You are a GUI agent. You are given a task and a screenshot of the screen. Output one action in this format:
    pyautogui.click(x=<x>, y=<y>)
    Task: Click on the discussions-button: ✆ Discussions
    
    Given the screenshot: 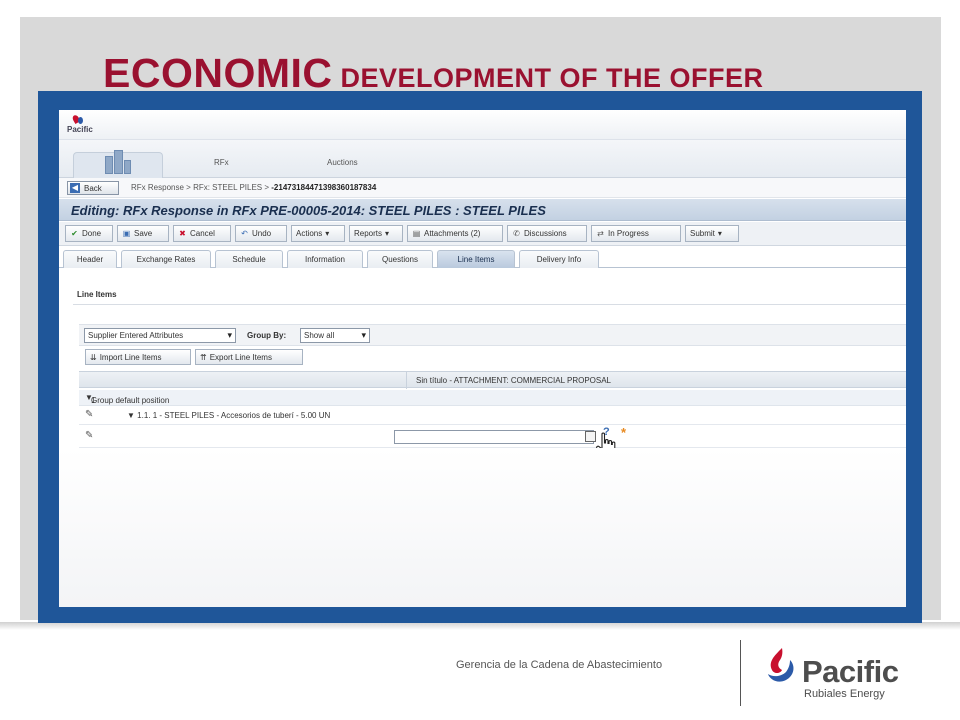 What is the action you would take?
    pyautogui.click(x=547, y=233)
    